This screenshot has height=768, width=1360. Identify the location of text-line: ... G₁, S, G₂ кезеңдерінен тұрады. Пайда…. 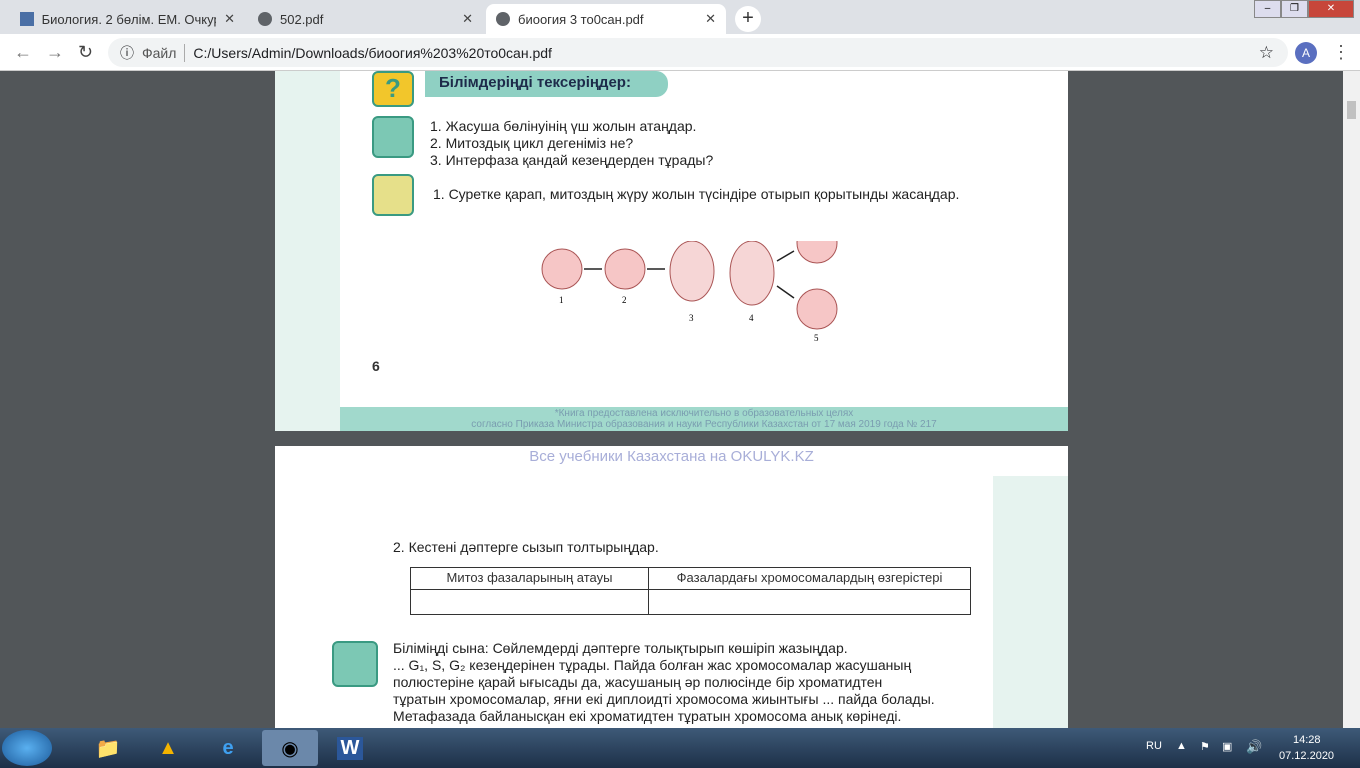
(652, 665).